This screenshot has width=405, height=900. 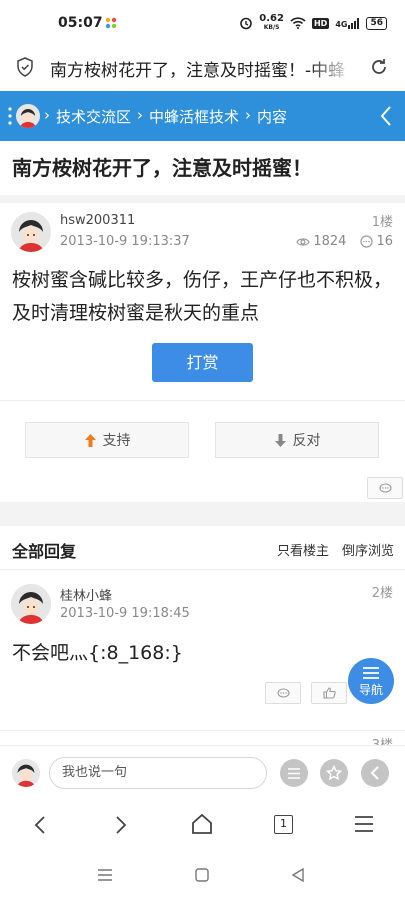 I want to click on author-name: hsw200311, so click(x=97, y=220).